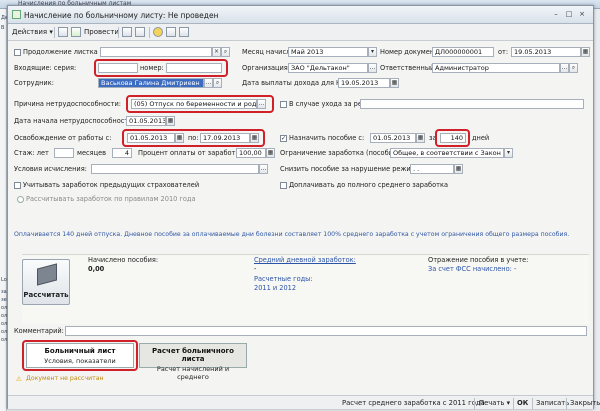  Describe the element at coordinates (65, 378) in the screenshot. I see `warning-text: Документ не рассчитан` at that location.